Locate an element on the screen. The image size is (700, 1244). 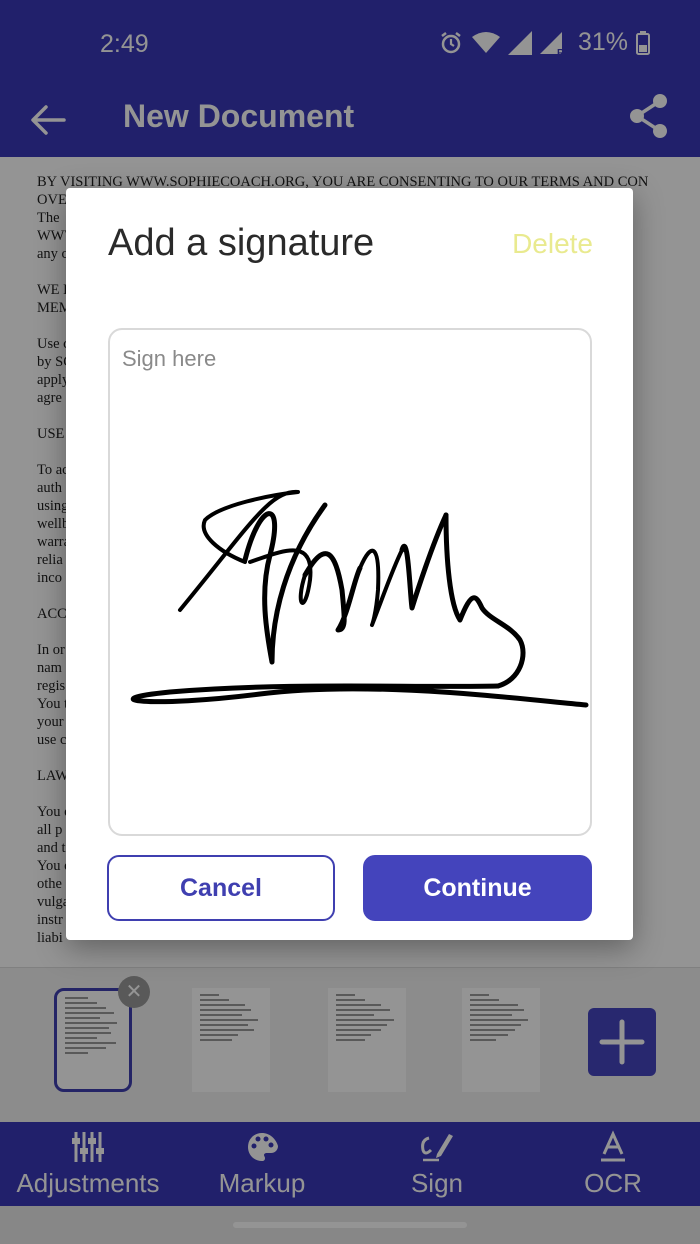
continue-button: Continue is located at coordinates (477, 888).